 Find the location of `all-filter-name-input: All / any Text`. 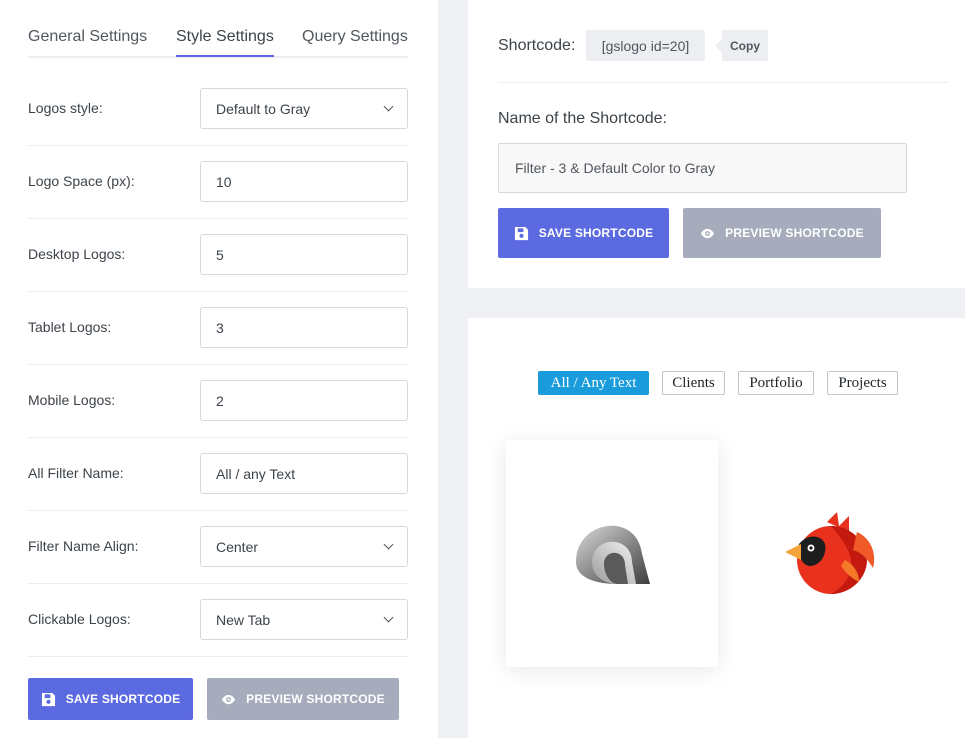

all-filter-name-input: All / any Text is located at coordinates (304, 473).